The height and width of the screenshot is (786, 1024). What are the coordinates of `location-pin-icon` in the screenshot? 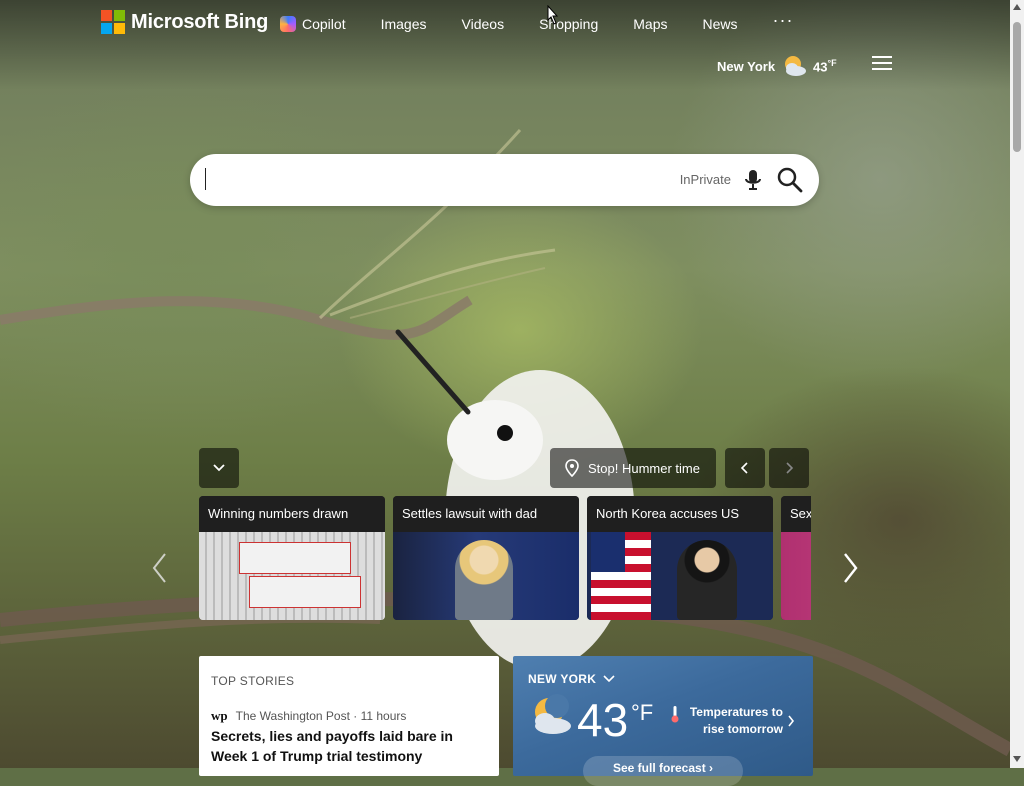 It's located at (572, 468).